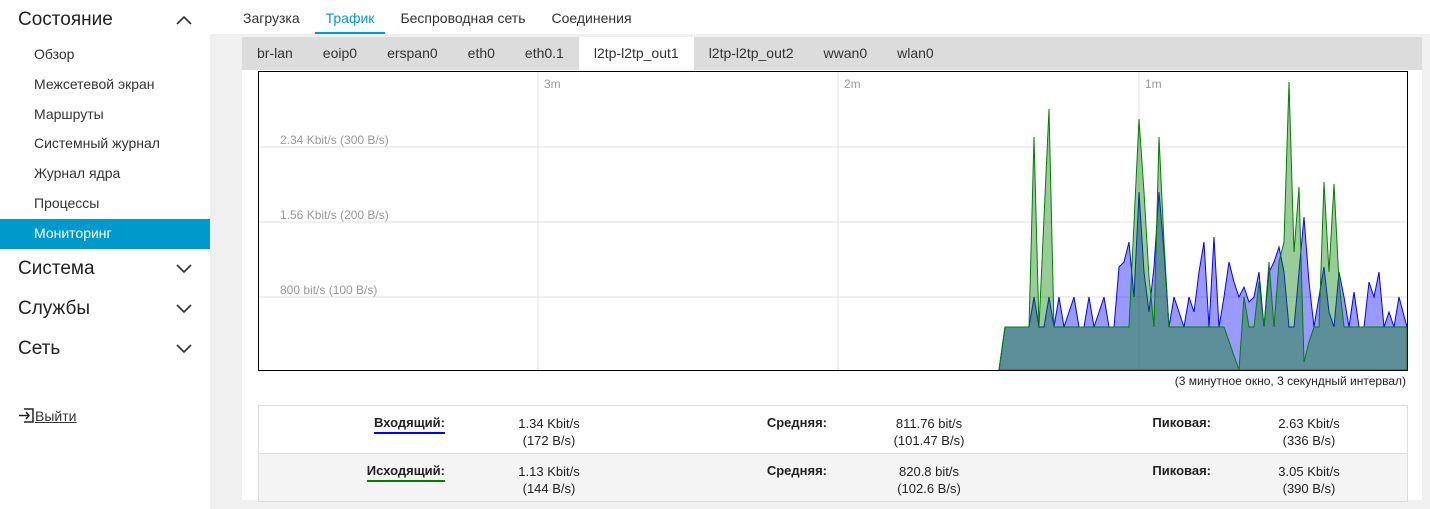  Describe the element at coordinates (1153, 84) in the screenshot. I see `time-label-1m: 1m` at that location.